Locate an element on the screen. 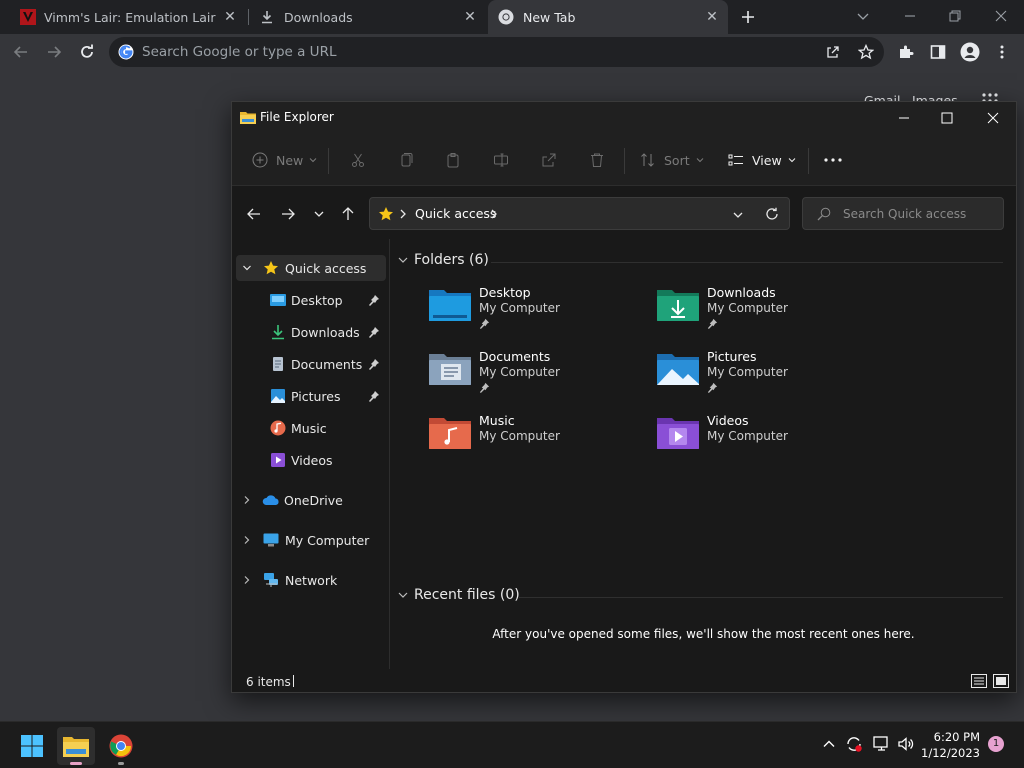  refresh-button is located at coordinates (772, 214).